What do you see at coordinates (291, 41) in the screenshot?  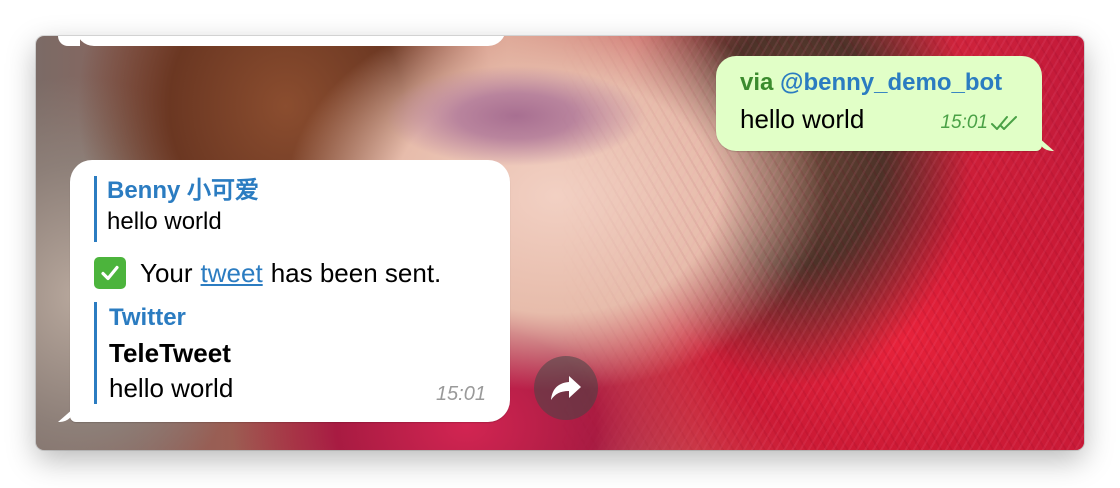 I see `previous-message-bubble` at bounding box center [291, 41].